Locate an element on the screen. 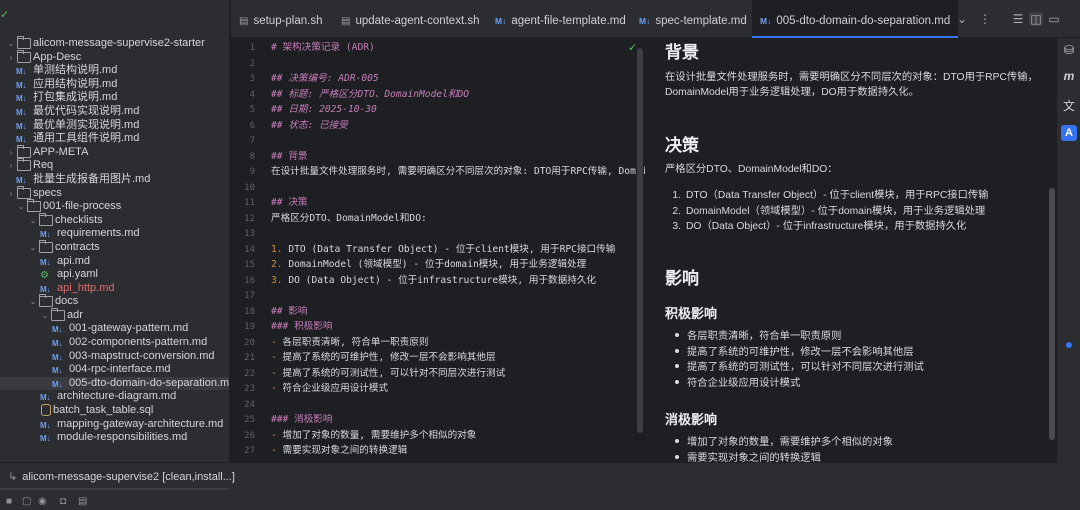 Image resolution: width=1080 pixels, height=510 pixels. copy-icon: ▤ is located at coordinates (82, 501).